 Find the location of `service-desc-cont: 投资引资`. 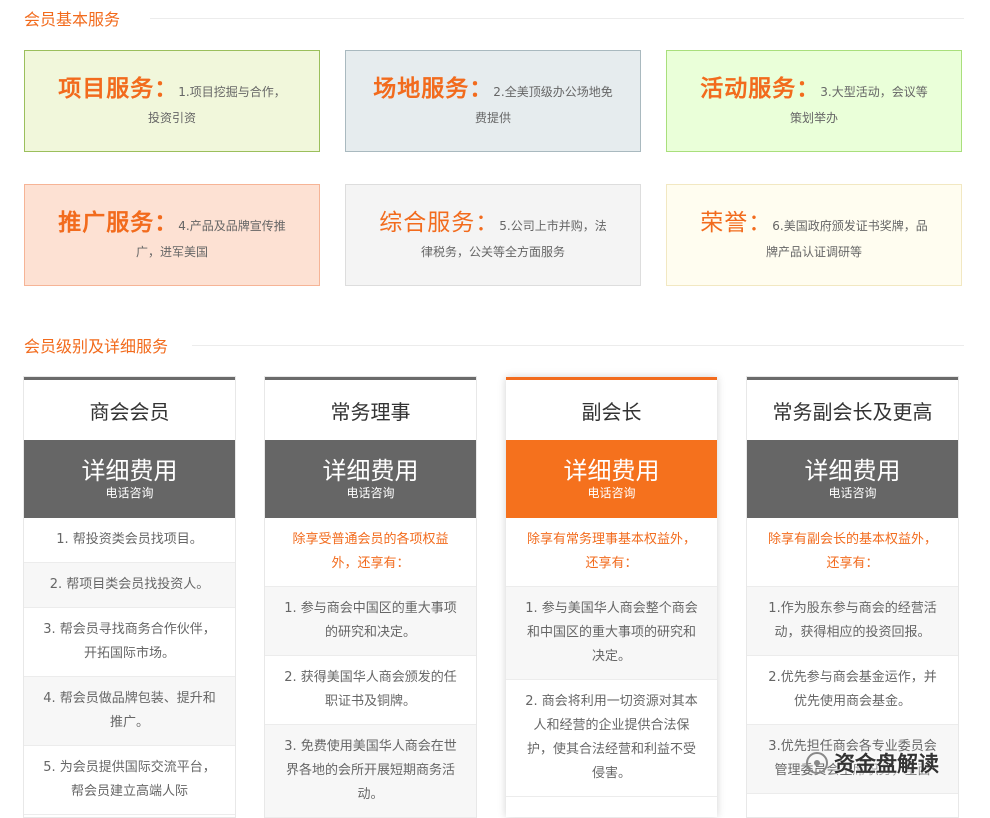

service-desc-cont: 投资引资 is located at coordinates (171, 117).